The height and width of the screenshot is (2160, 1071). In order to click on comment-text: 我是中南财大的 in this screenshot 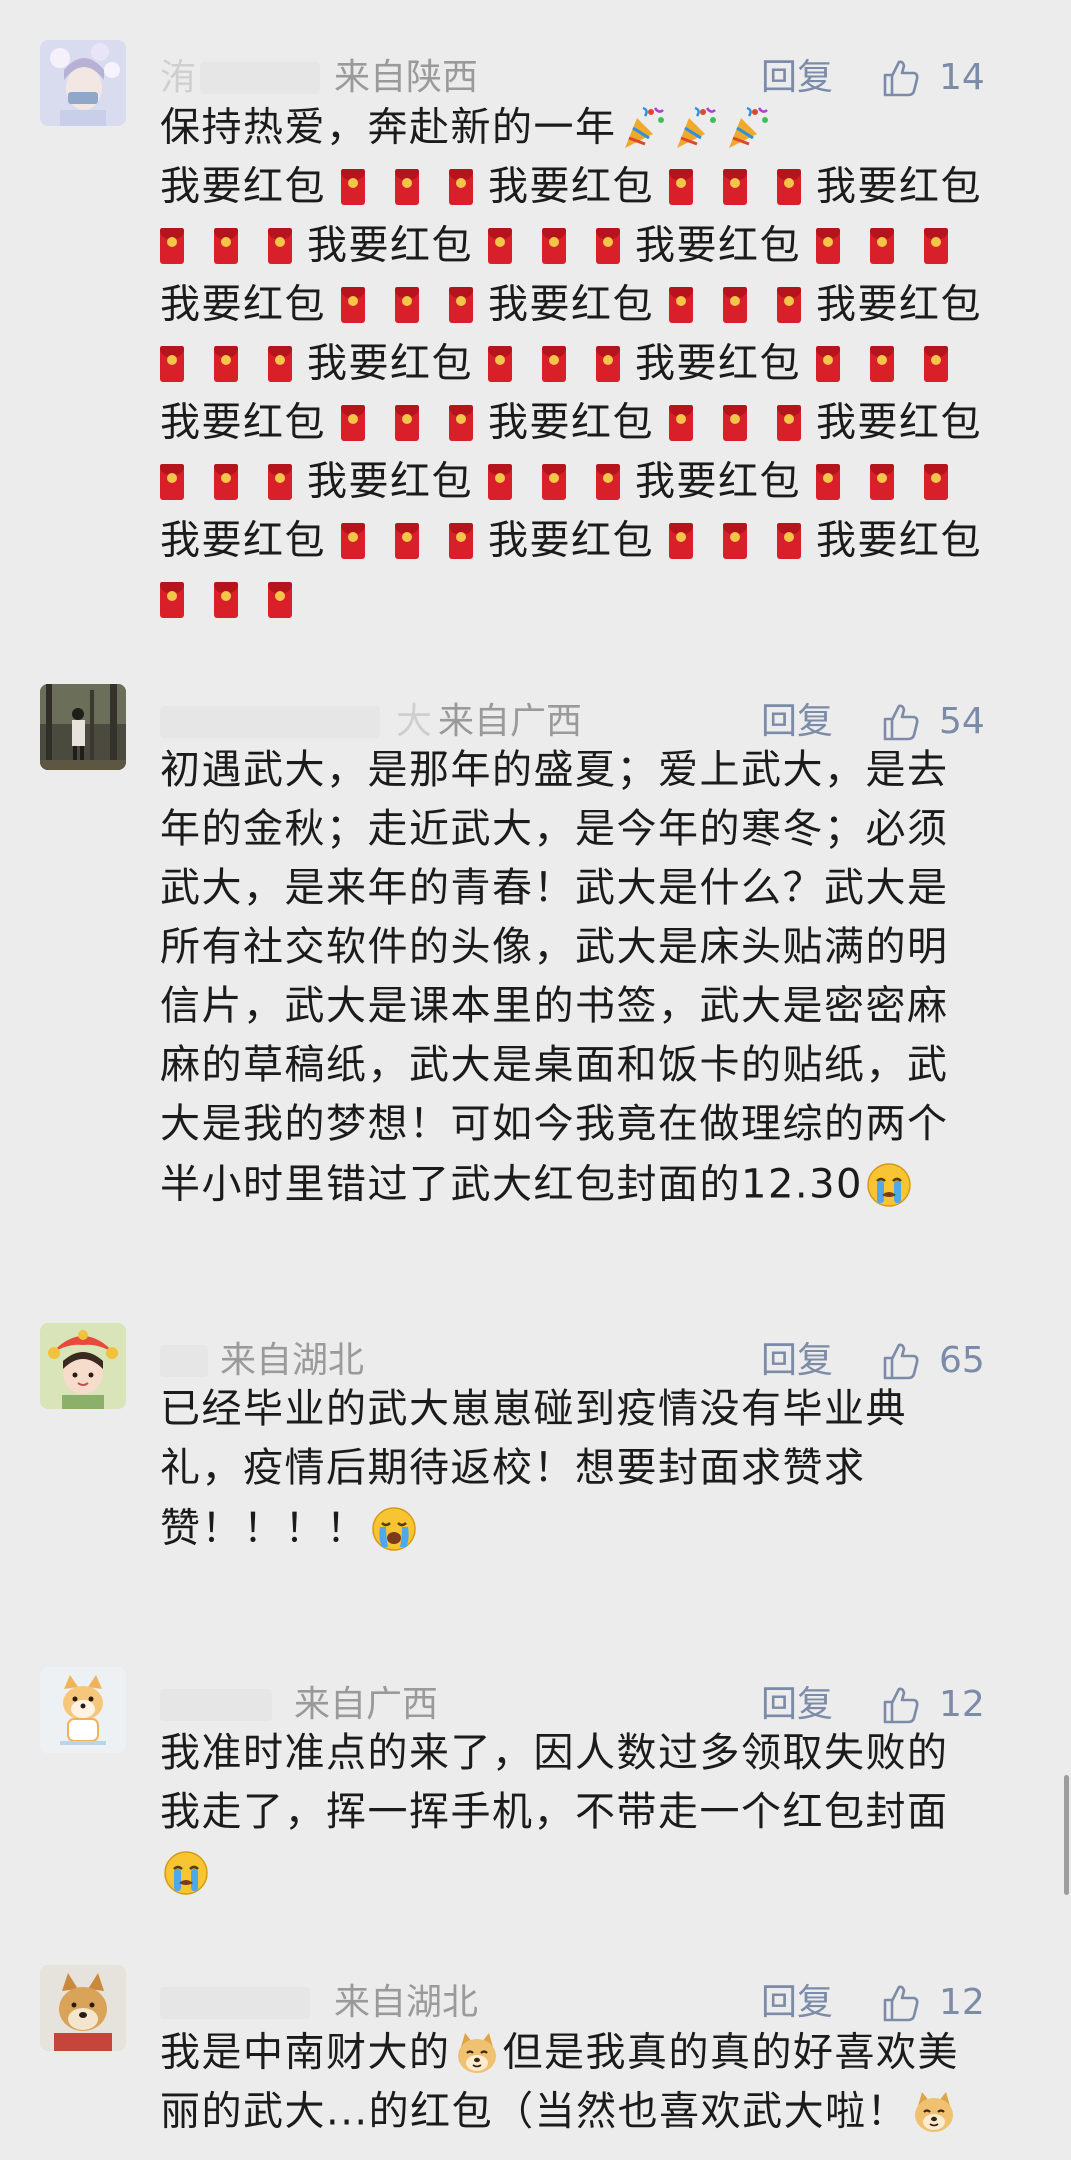, I will do `click(305, 2052)`.